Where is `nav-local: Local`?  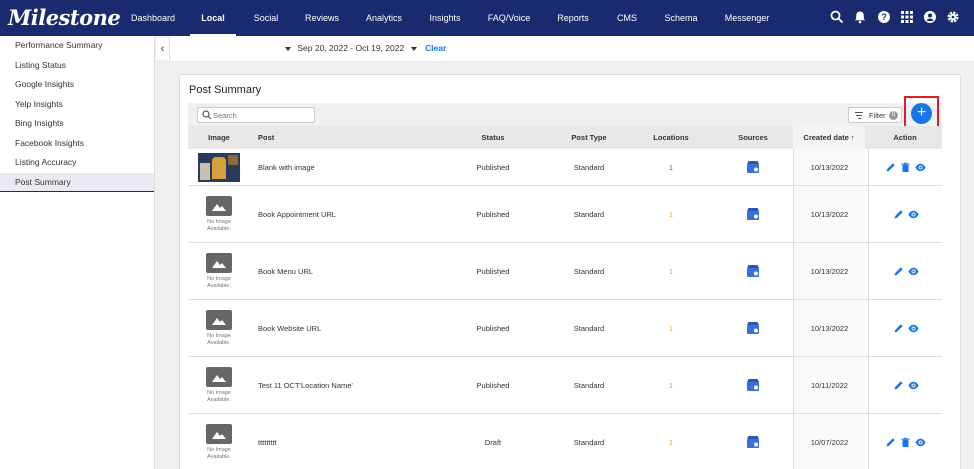 nav-local: Local is located at coordinates (213, 18).